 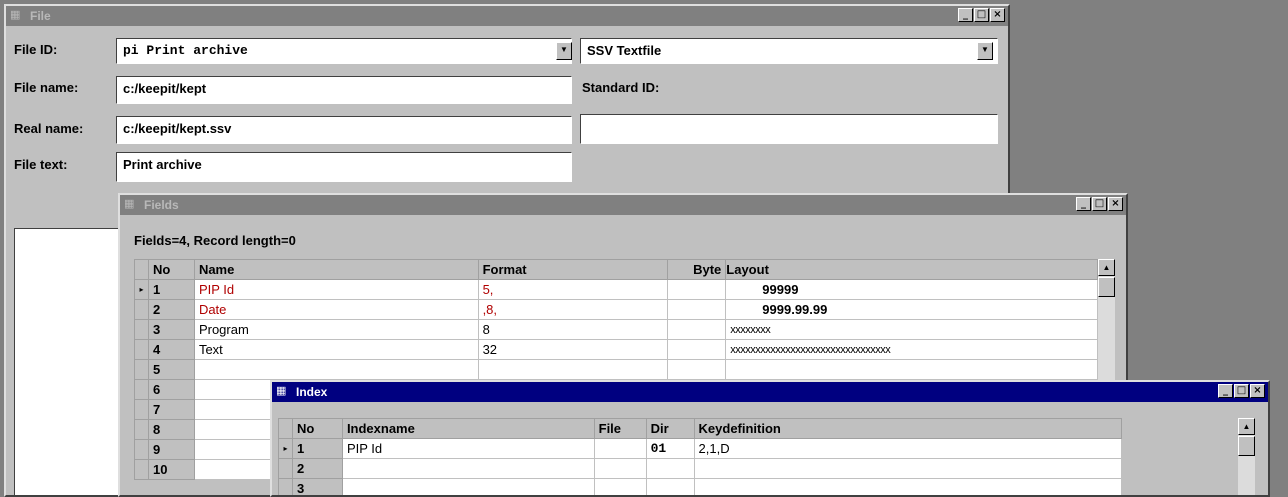 What do you see at coordinates (171, 449) in the screenshot?
I see `field-no-cell: 9` at bounding box center [171, 449].